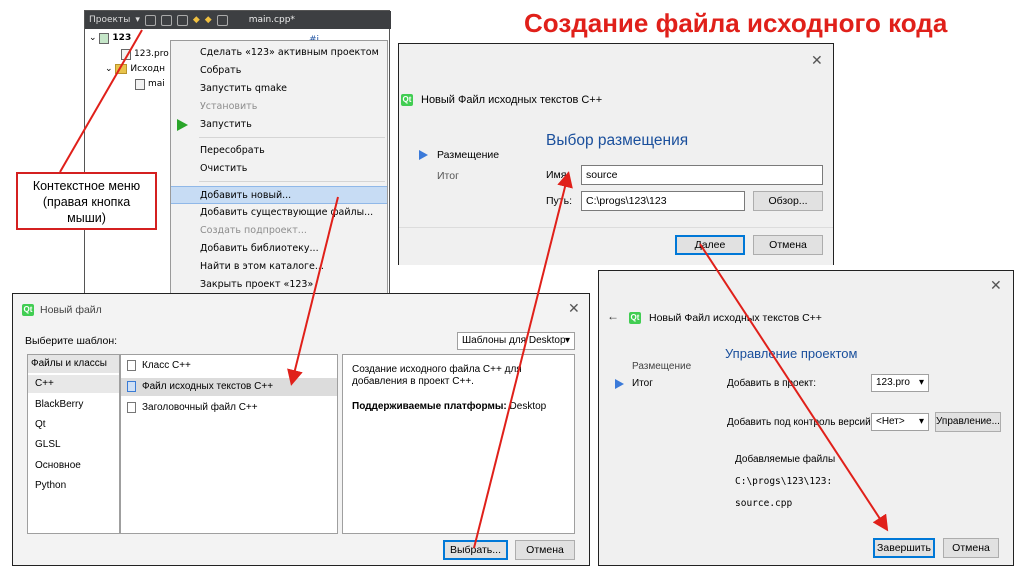 This screenshot has width=1024, height=574. What do you see at coordinates (110, 38) in the screenshot?
I see `tree-item-project: ⌄ 123` at bounding box center [110, 38].